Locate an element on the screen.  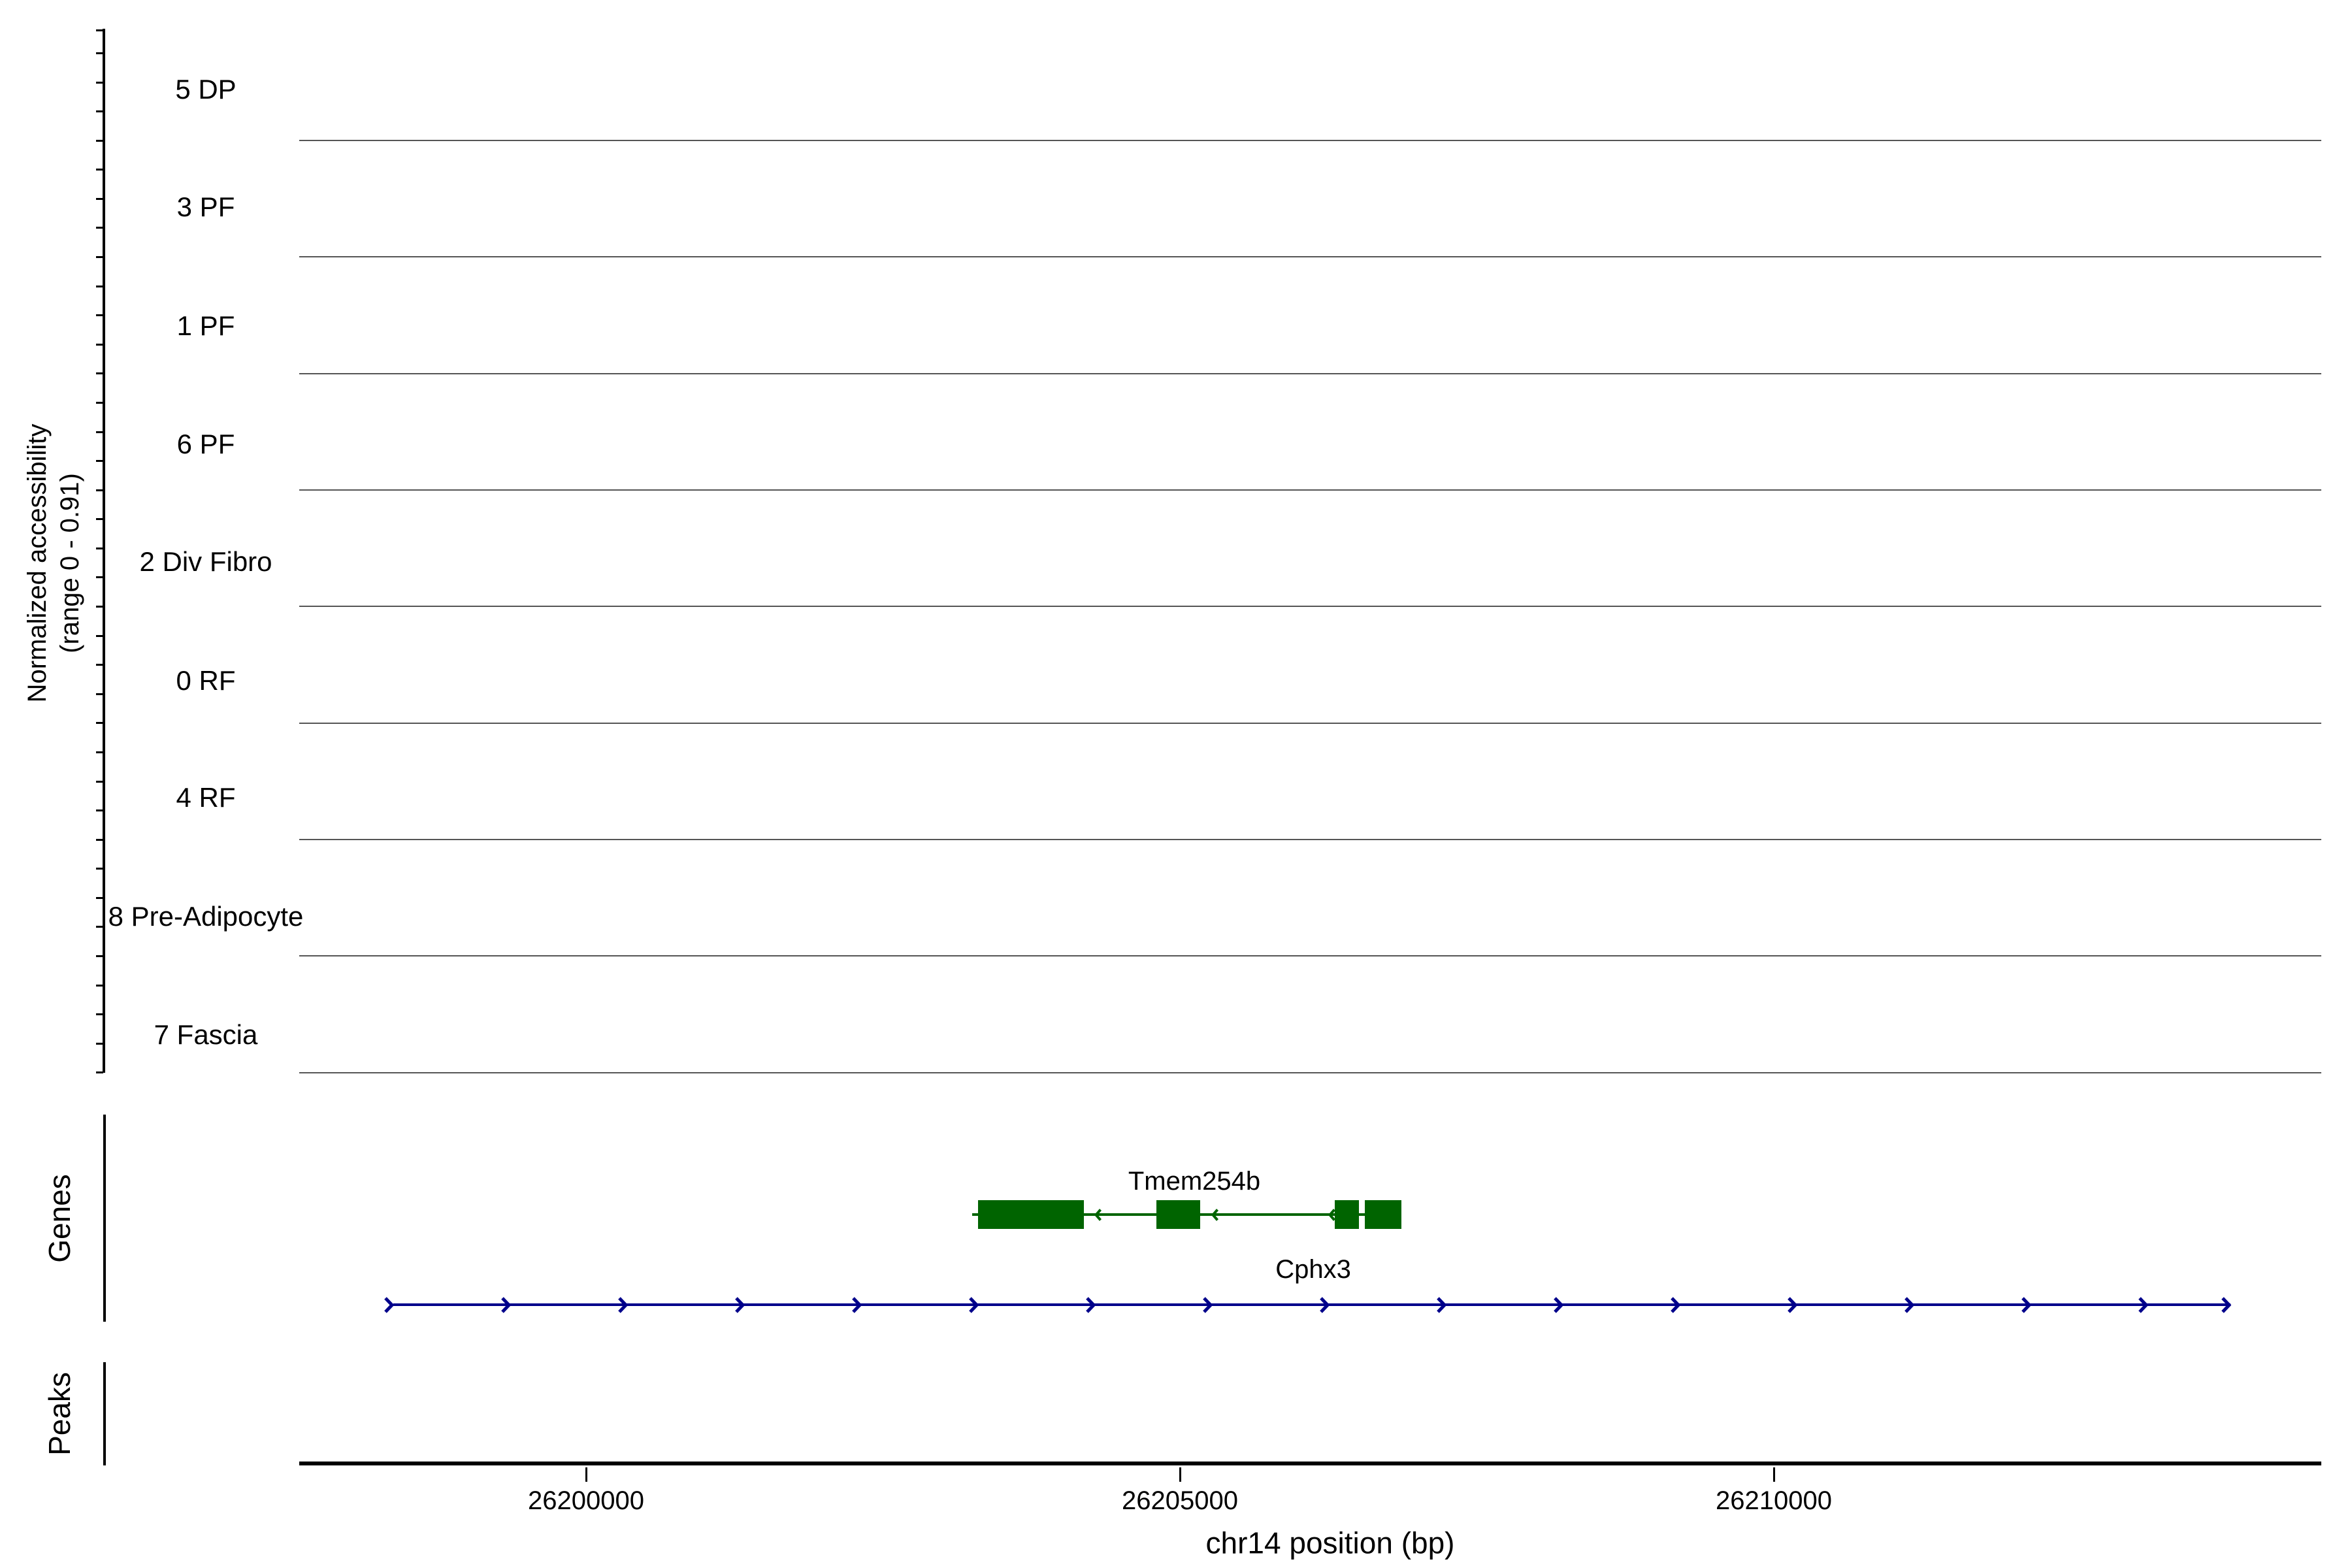
track-label: 4 RF is located at coordinates (206, 797).